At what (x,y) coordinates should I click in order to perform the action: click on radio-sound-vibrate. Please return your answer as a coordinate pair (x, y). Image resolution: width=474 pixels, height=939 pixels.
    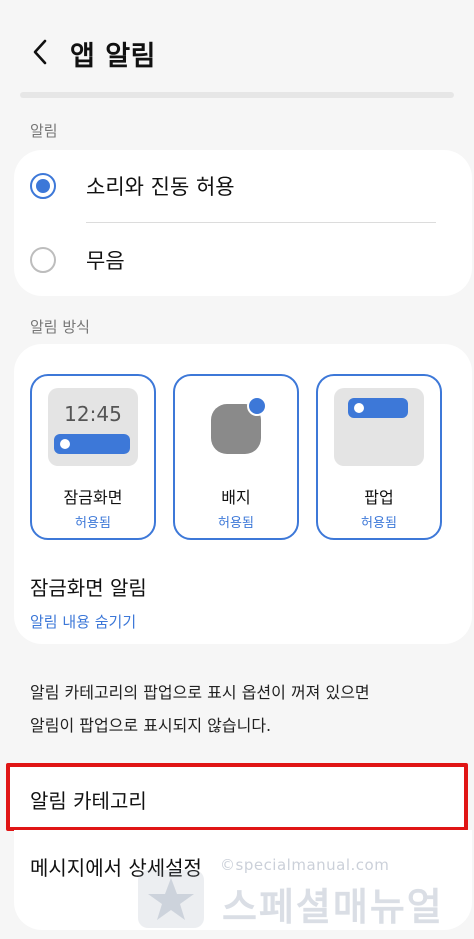
    Looking at the image, I should click on (43, 186).